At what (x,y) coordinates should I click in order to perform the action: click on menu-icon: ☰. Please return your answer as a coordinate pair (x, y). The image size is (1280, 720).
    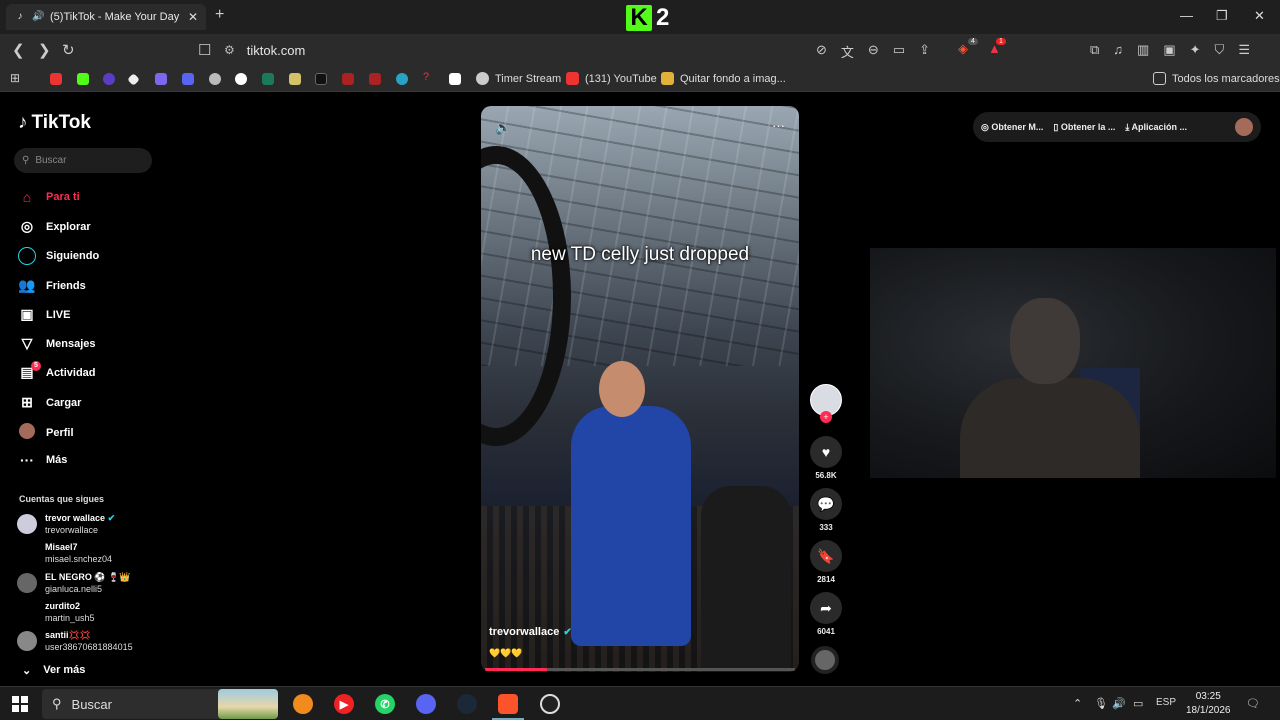
    Looking at the image, I should click on (1244, 50).